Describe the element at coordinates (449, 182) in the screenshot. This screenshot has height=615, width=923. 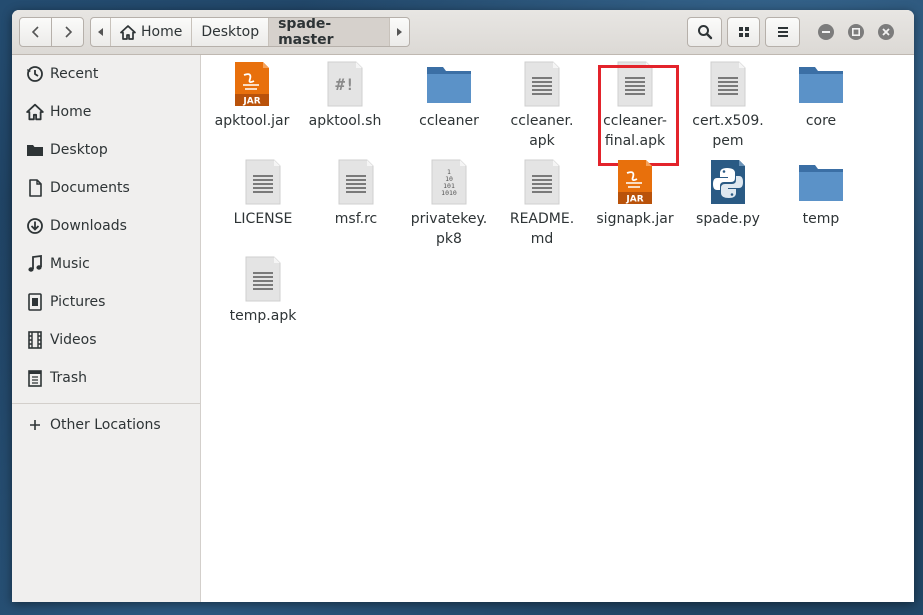
I see `binary-file-icon: 1 10 101 1010` at that location.